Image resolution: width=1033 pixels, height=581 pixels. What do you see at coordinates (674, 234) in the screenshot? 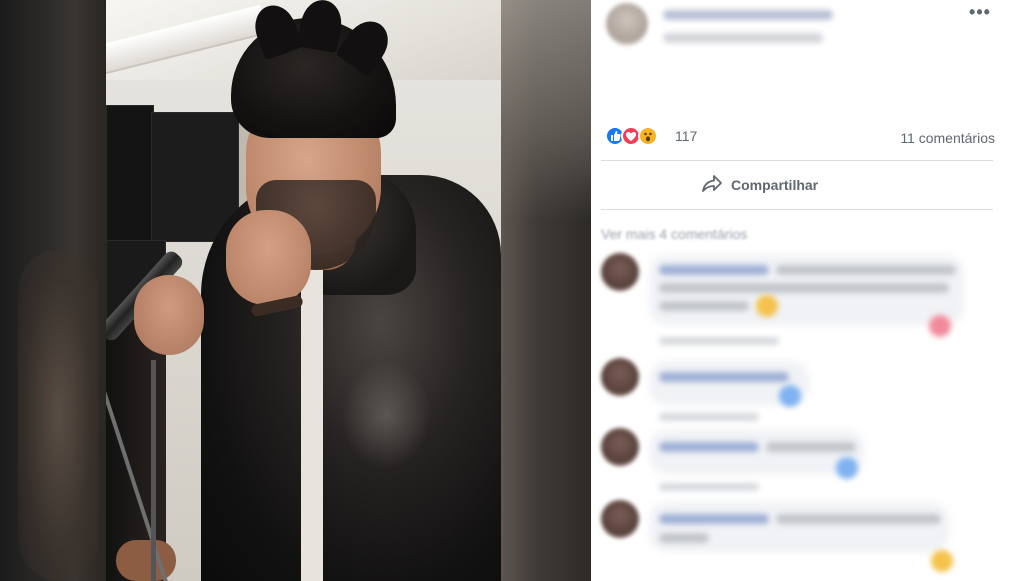
I see `view-more-comments-link: Ver mais 4 comentários` at bounding box center [674, 234].